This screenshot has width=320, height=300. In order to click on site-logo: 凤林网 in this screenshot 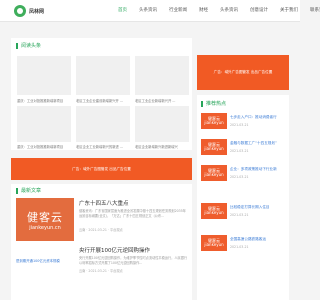, I will do `click(34, 11)`.